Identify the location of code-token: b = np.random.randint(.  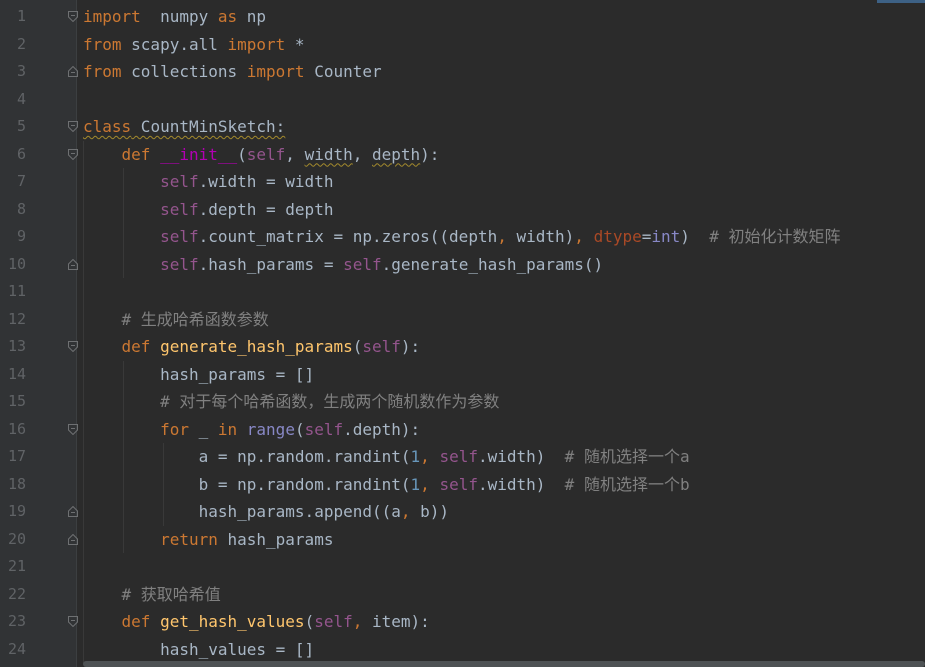
(247, 484).